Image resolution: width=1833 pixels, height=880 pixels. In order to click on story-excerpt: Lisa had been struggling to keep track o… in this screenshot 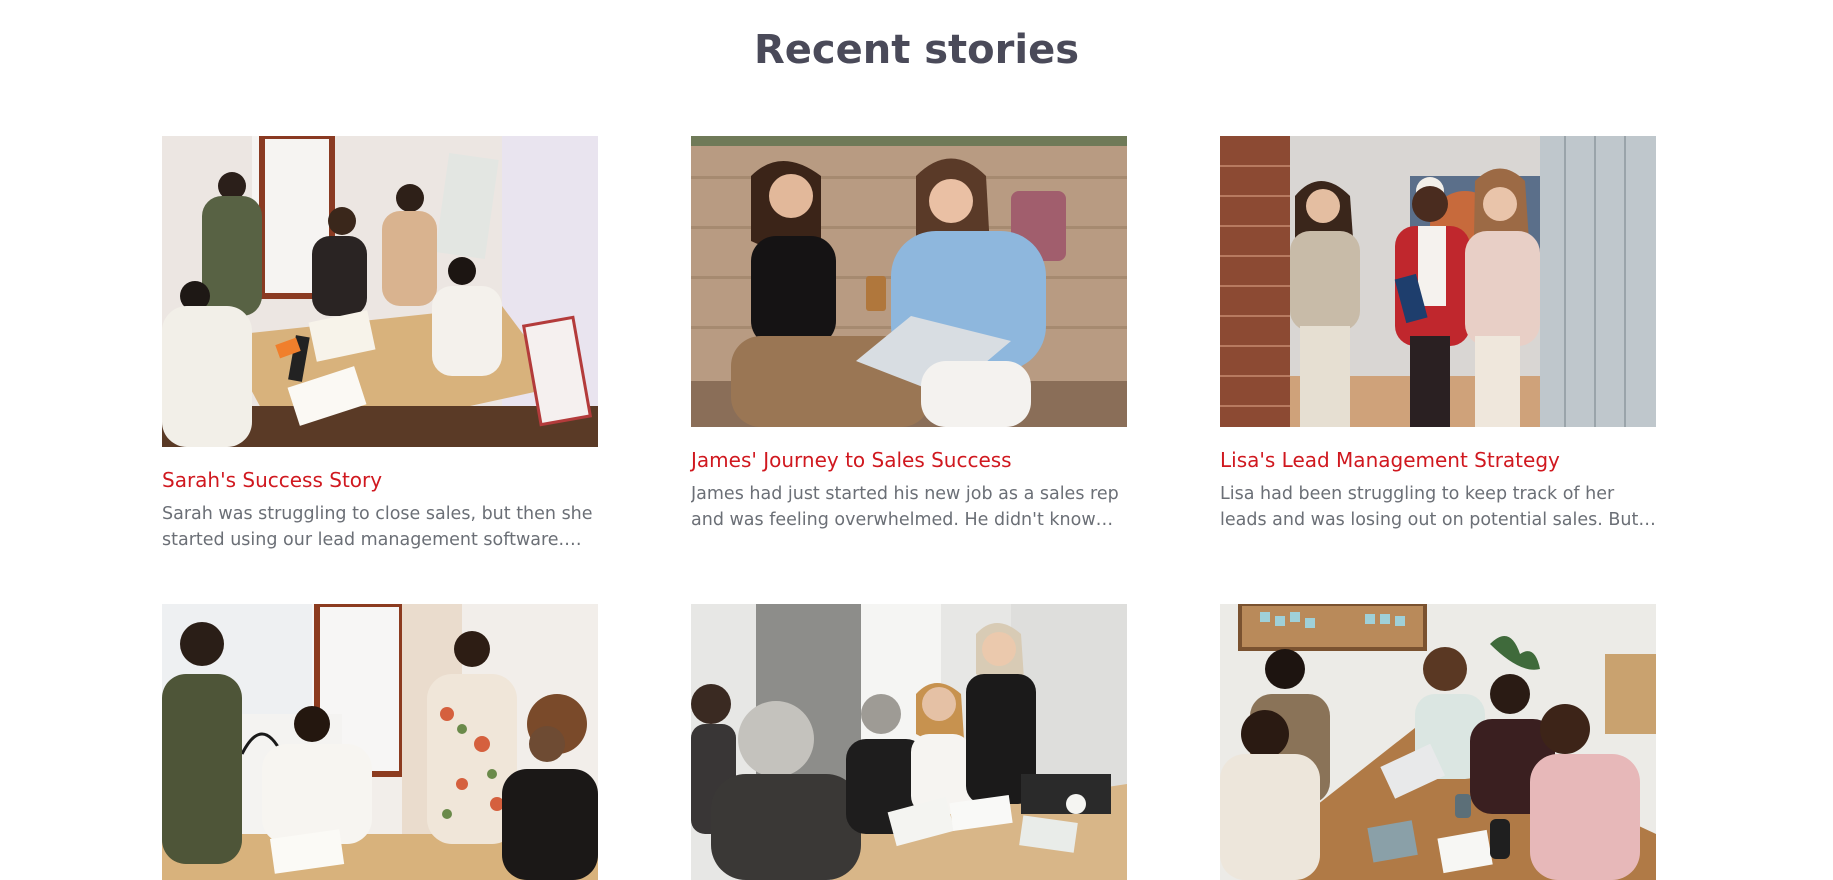, I will do `click(1429, 507)`.